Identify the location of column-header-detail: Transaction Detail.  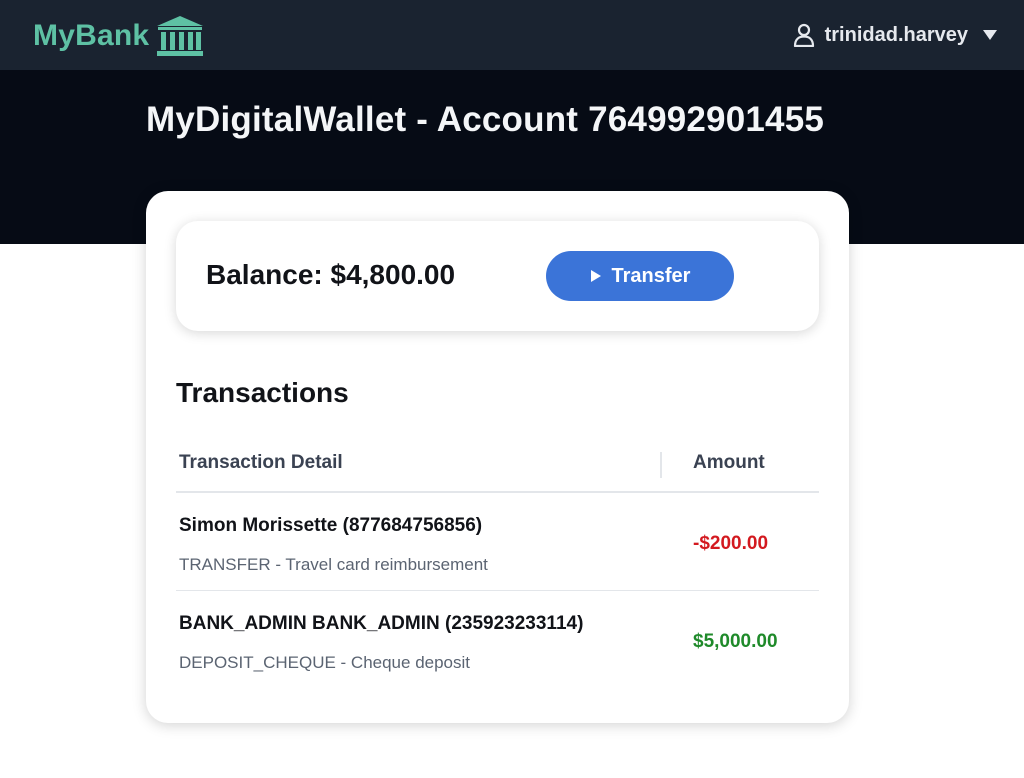
(261, 463).